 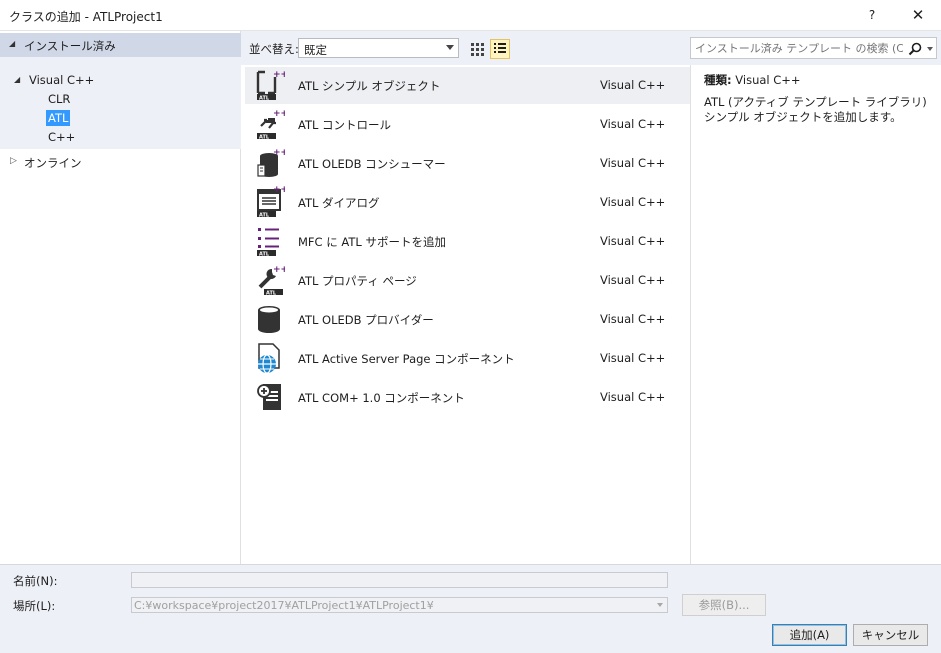 I want to click on tree-node-installed: ◢ インストール済み, so click(x=120, y=45).